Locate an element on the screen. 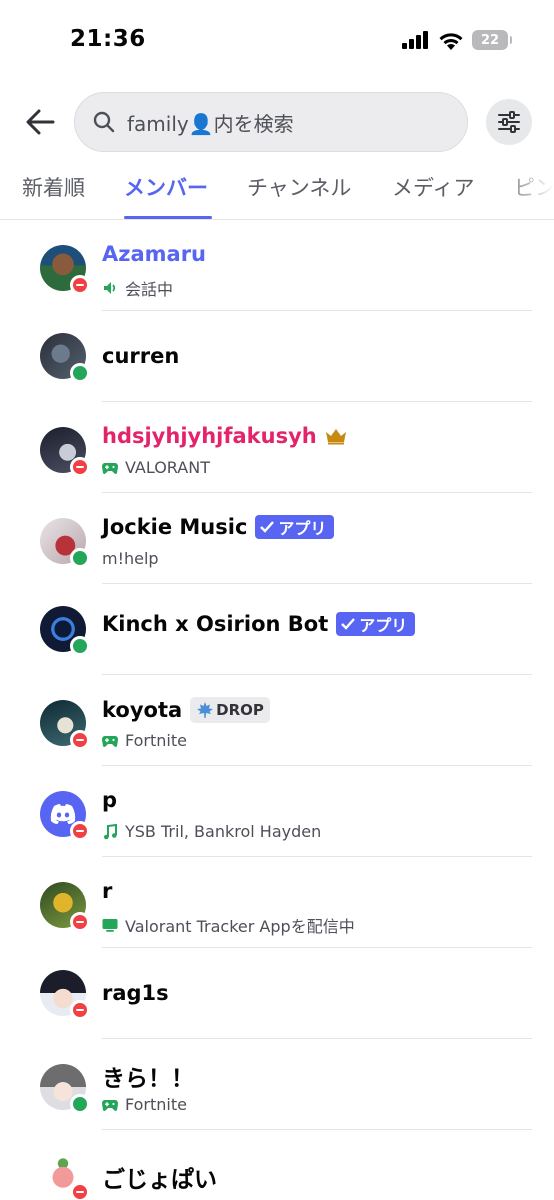  search-tabs: 新着順 メンバー チャンネル メディア ピン is located at coordinates (277, 191).